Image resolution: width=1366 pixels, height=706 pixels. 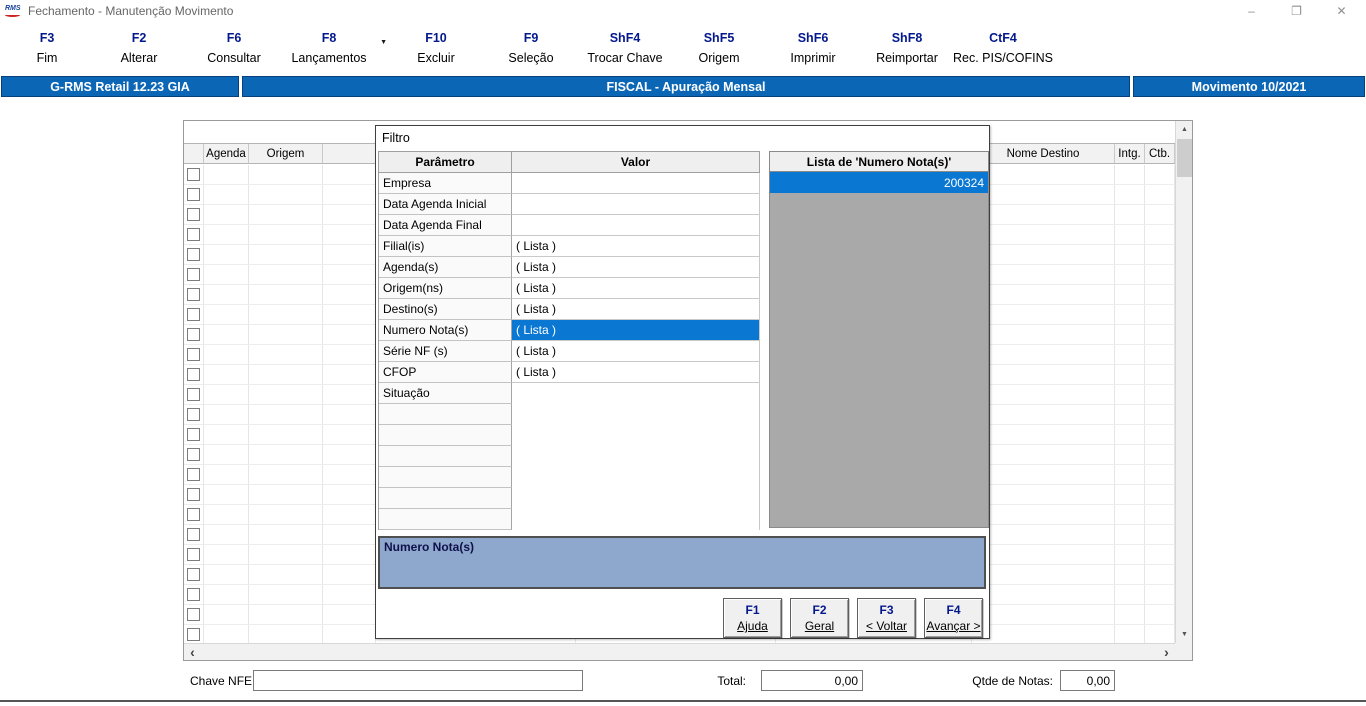 What do you see at coordinates (445, 372) in the screenshot?
I see `filter-param-cell: CFOP` at bounding box center [445, 372].